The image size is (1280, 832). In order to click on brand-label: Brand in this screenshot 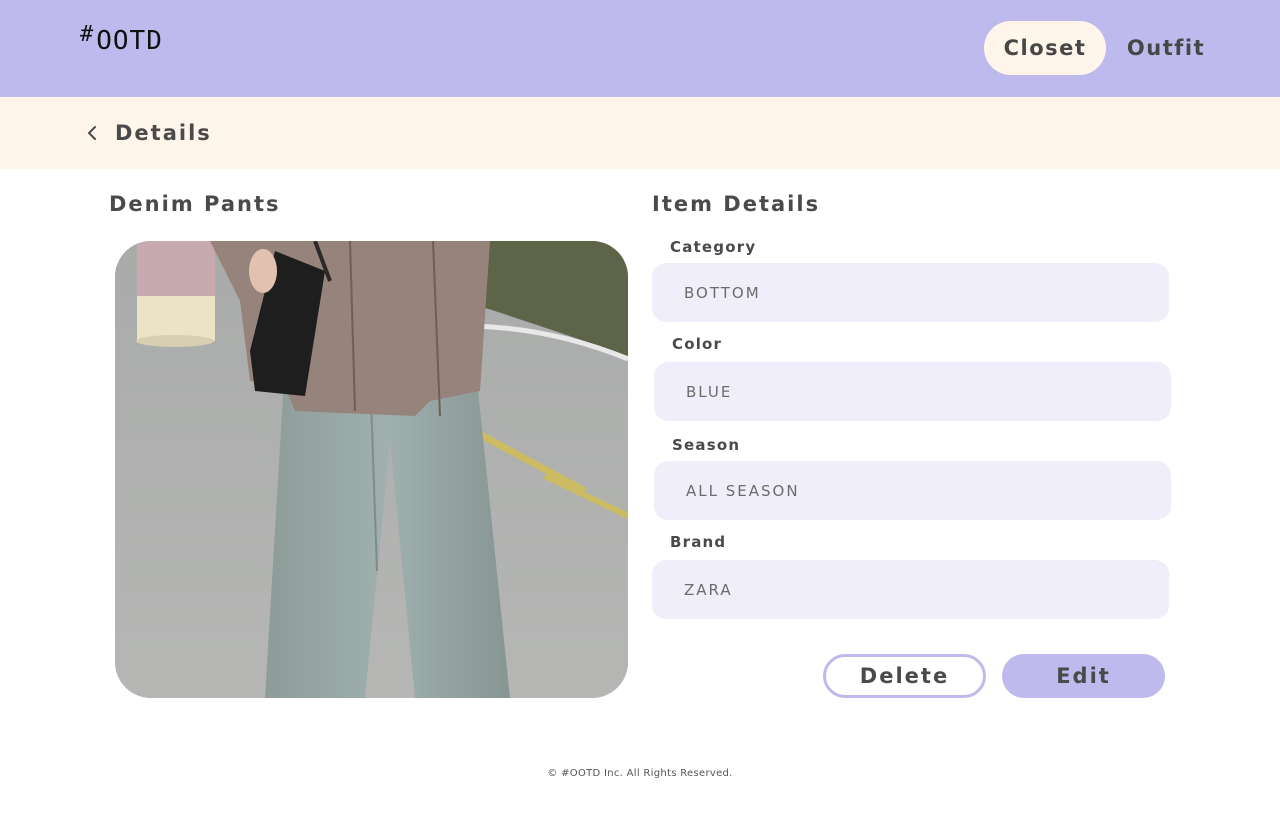, I will do `click(698, 542)`.